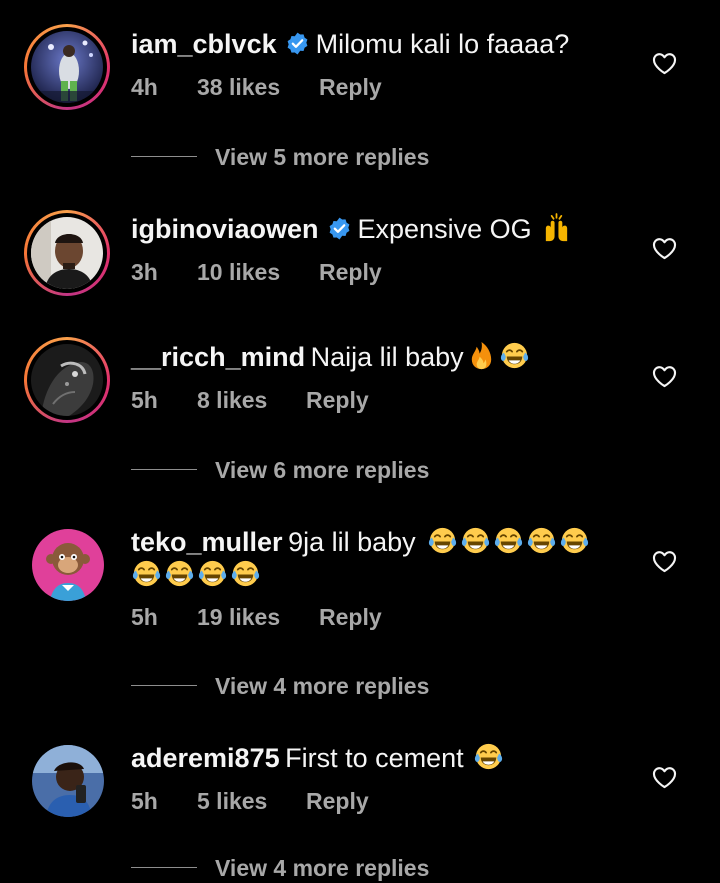 This screenshot has height=883, width=720. I want to click on comment-likes: 8 likes, so click(232, 400).